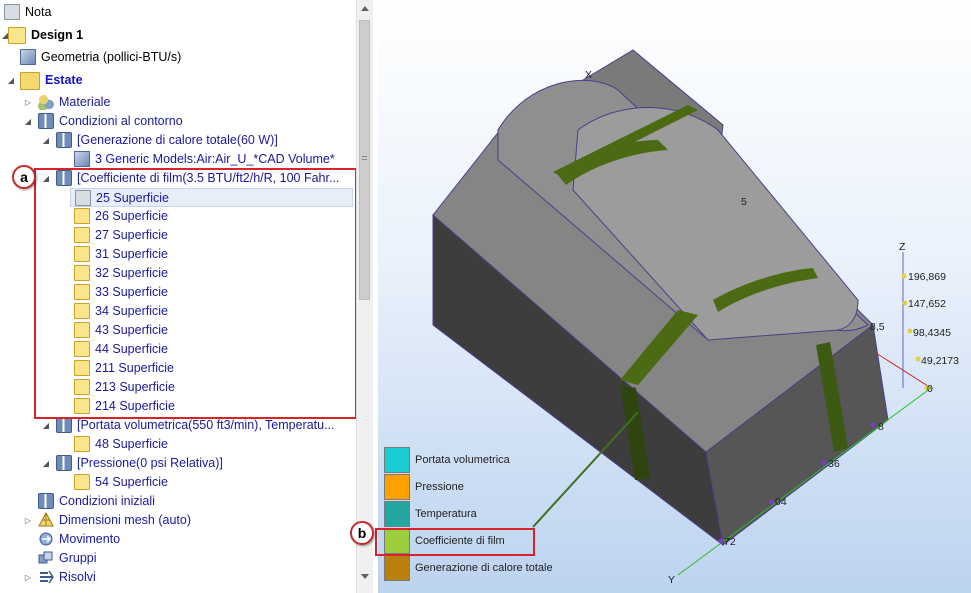 The height and width of the screenshot is (593, 971). Describe the element at coordinates (446, 514) in the screenshot. I see `legend-label: Temperatura` at that location.